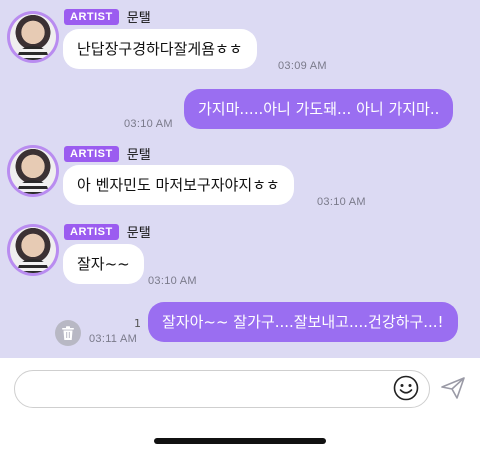 The height and width of the screenshot is (457, 480). Describe the element at coordinates (113, 339) in the screenshot. I see `message-time: 03:11 AM` at that location.